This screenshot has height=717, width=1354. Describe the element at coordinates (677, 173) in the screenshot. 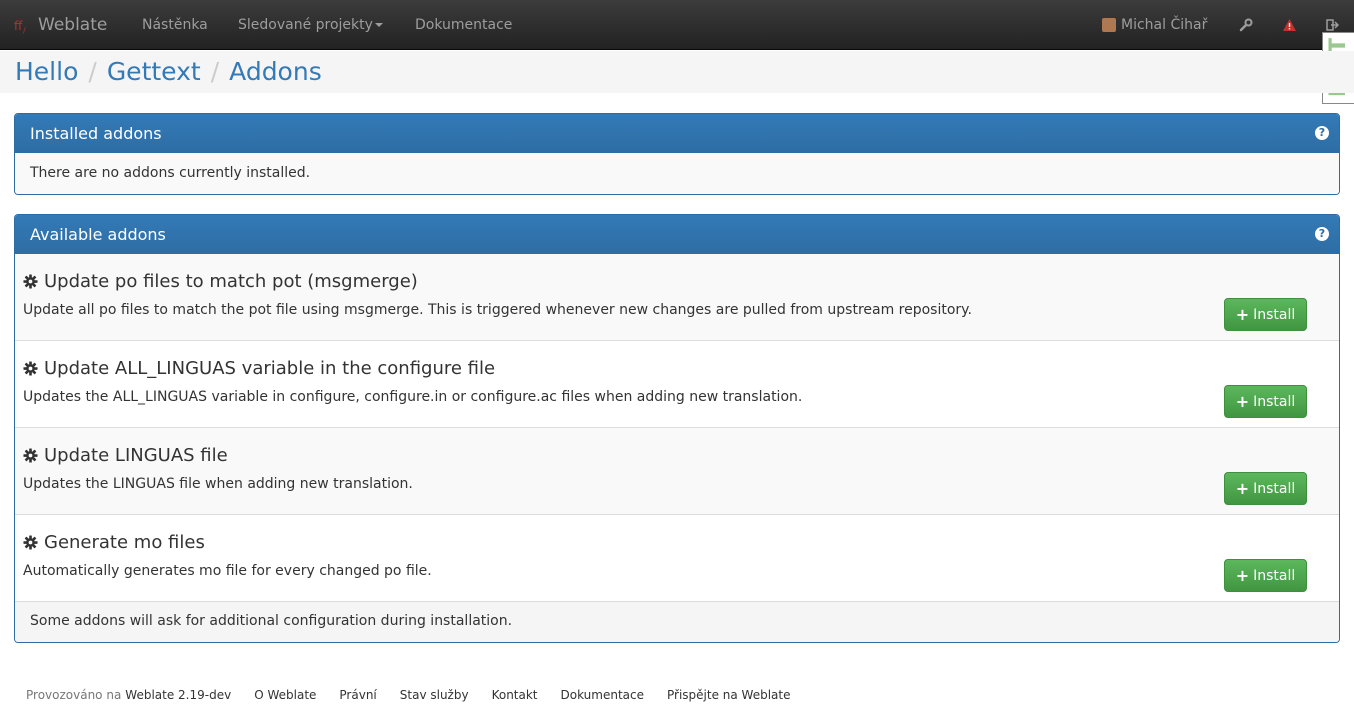

I see `installed-addons-empty: There are no addons currently installed.` at that location.